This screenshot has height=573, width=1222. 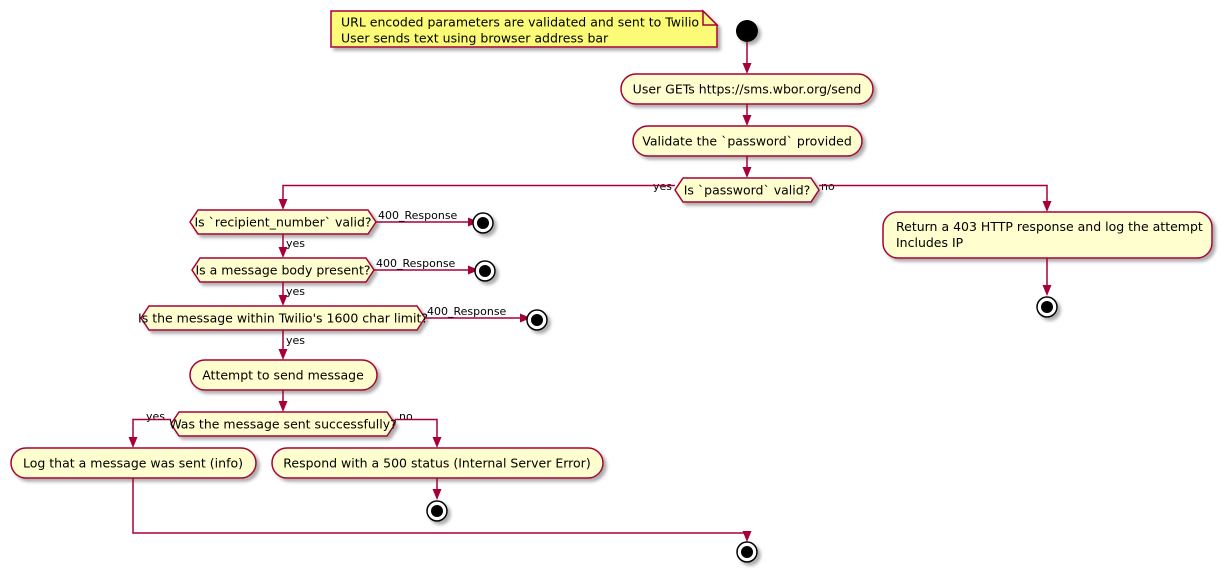 What do you see at coordinates (747, 115) in the screenshot?
I see `edge-get-to-validate` at bounding box center [747, 115].